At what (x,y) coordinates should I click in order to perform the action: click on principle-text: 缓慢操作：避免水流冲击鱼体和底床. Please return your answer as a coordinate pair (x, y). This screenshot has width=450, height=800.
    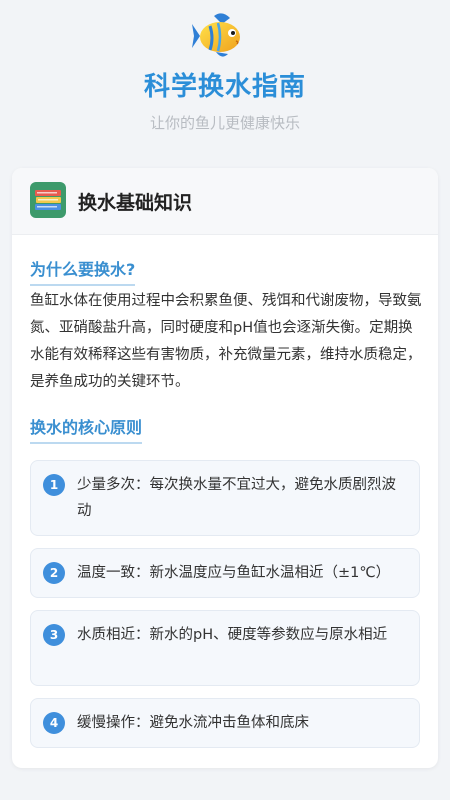
    Looking at the image, I should click on (193, 723).